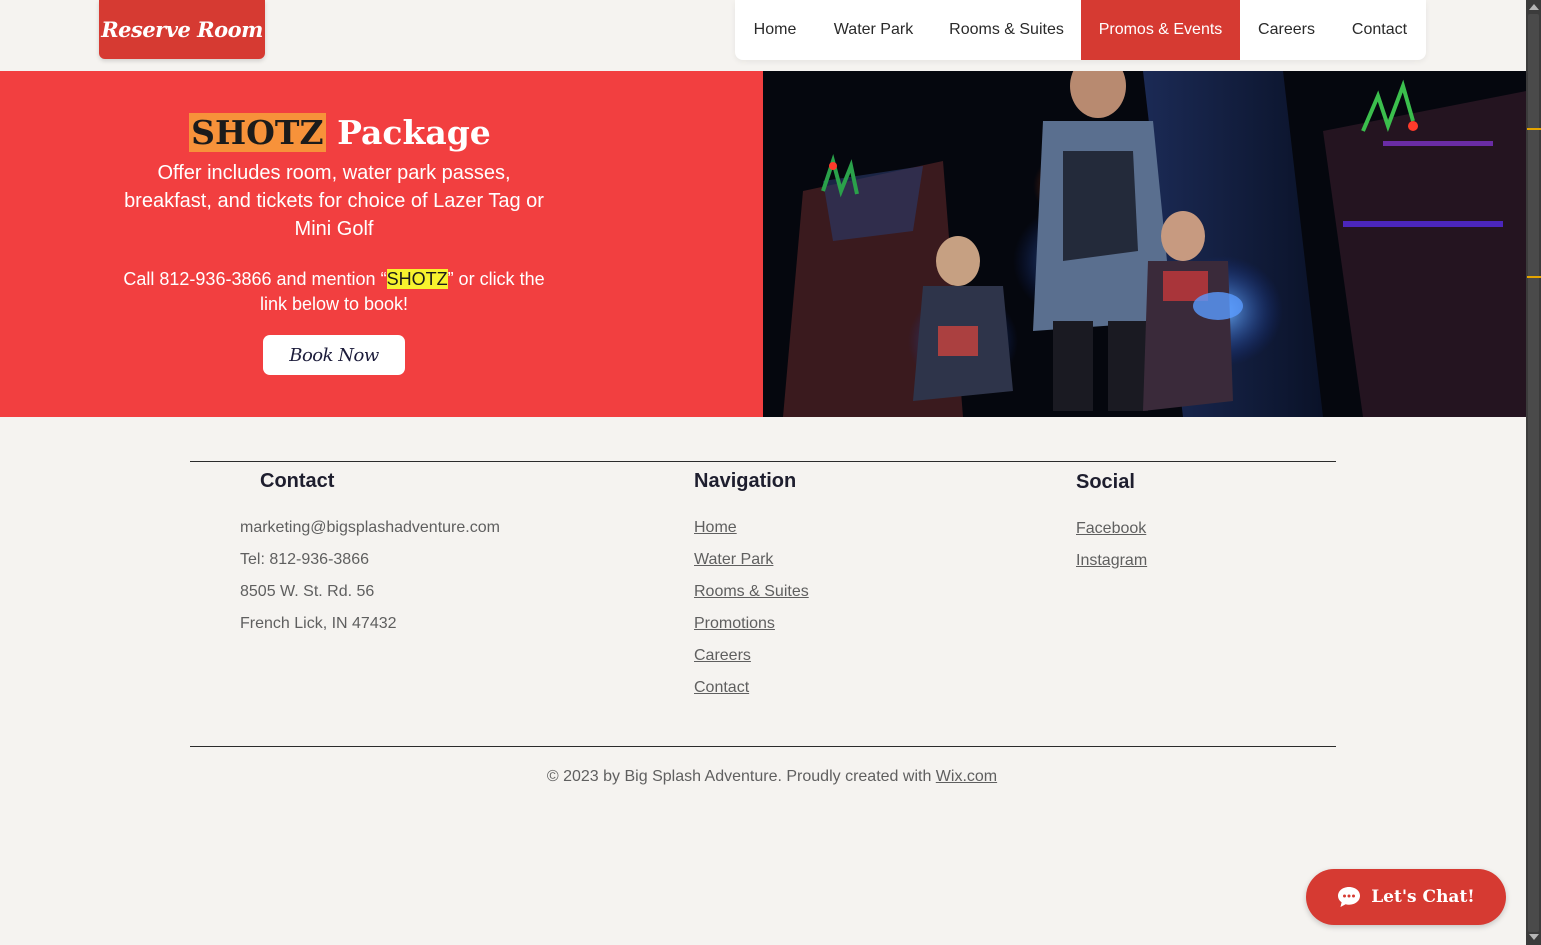  I want to click on nav-water-park: Water Park, so click(873, 30).